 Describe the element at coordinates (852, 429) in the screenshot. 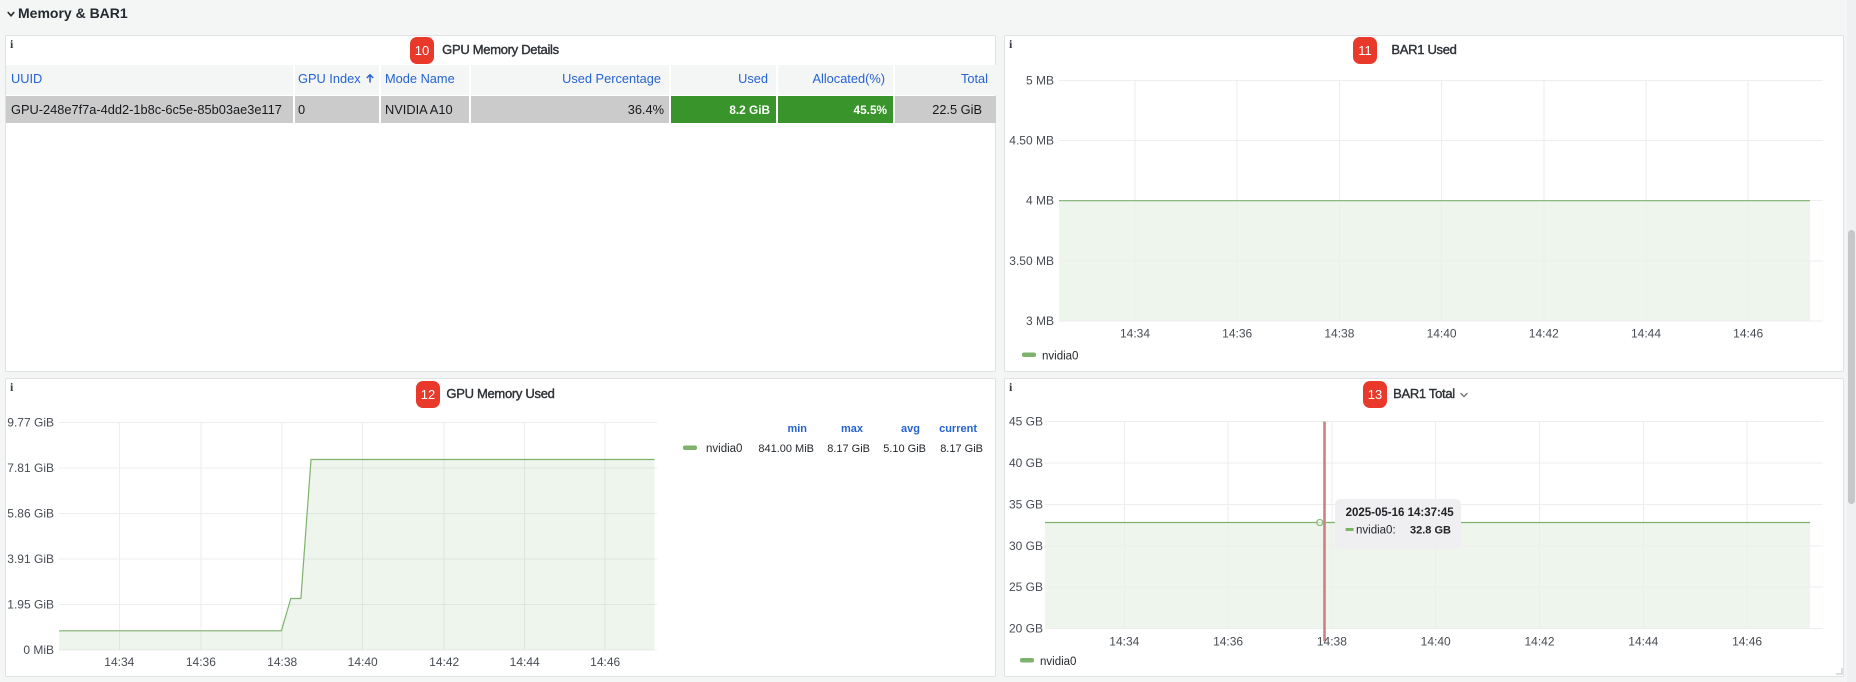

I see `svg-text: max` at that location.